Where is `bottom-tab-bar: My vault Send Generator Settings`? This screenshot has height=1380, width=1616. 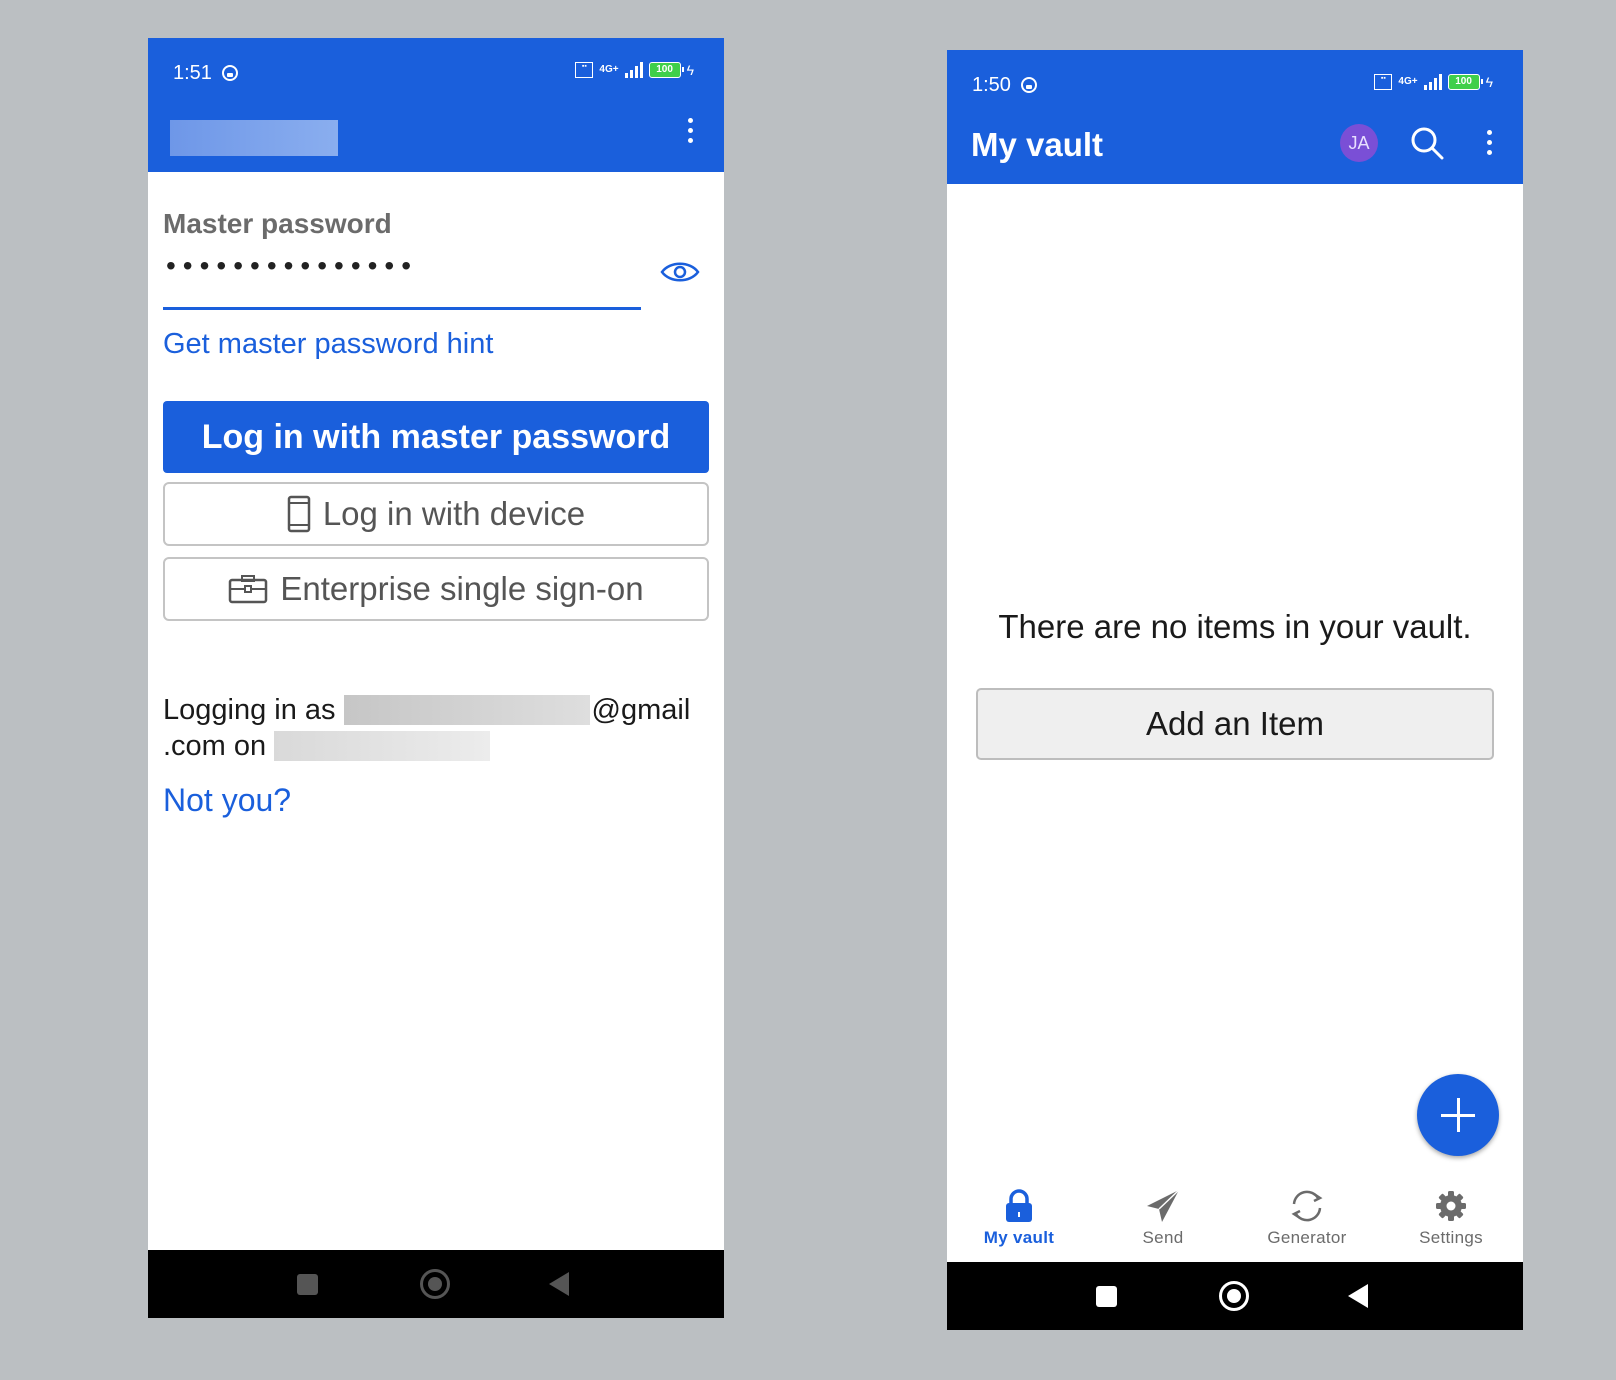 bottom-tab-bar: My vault Send Generator Settings is located at coordinates (1235, 1222).